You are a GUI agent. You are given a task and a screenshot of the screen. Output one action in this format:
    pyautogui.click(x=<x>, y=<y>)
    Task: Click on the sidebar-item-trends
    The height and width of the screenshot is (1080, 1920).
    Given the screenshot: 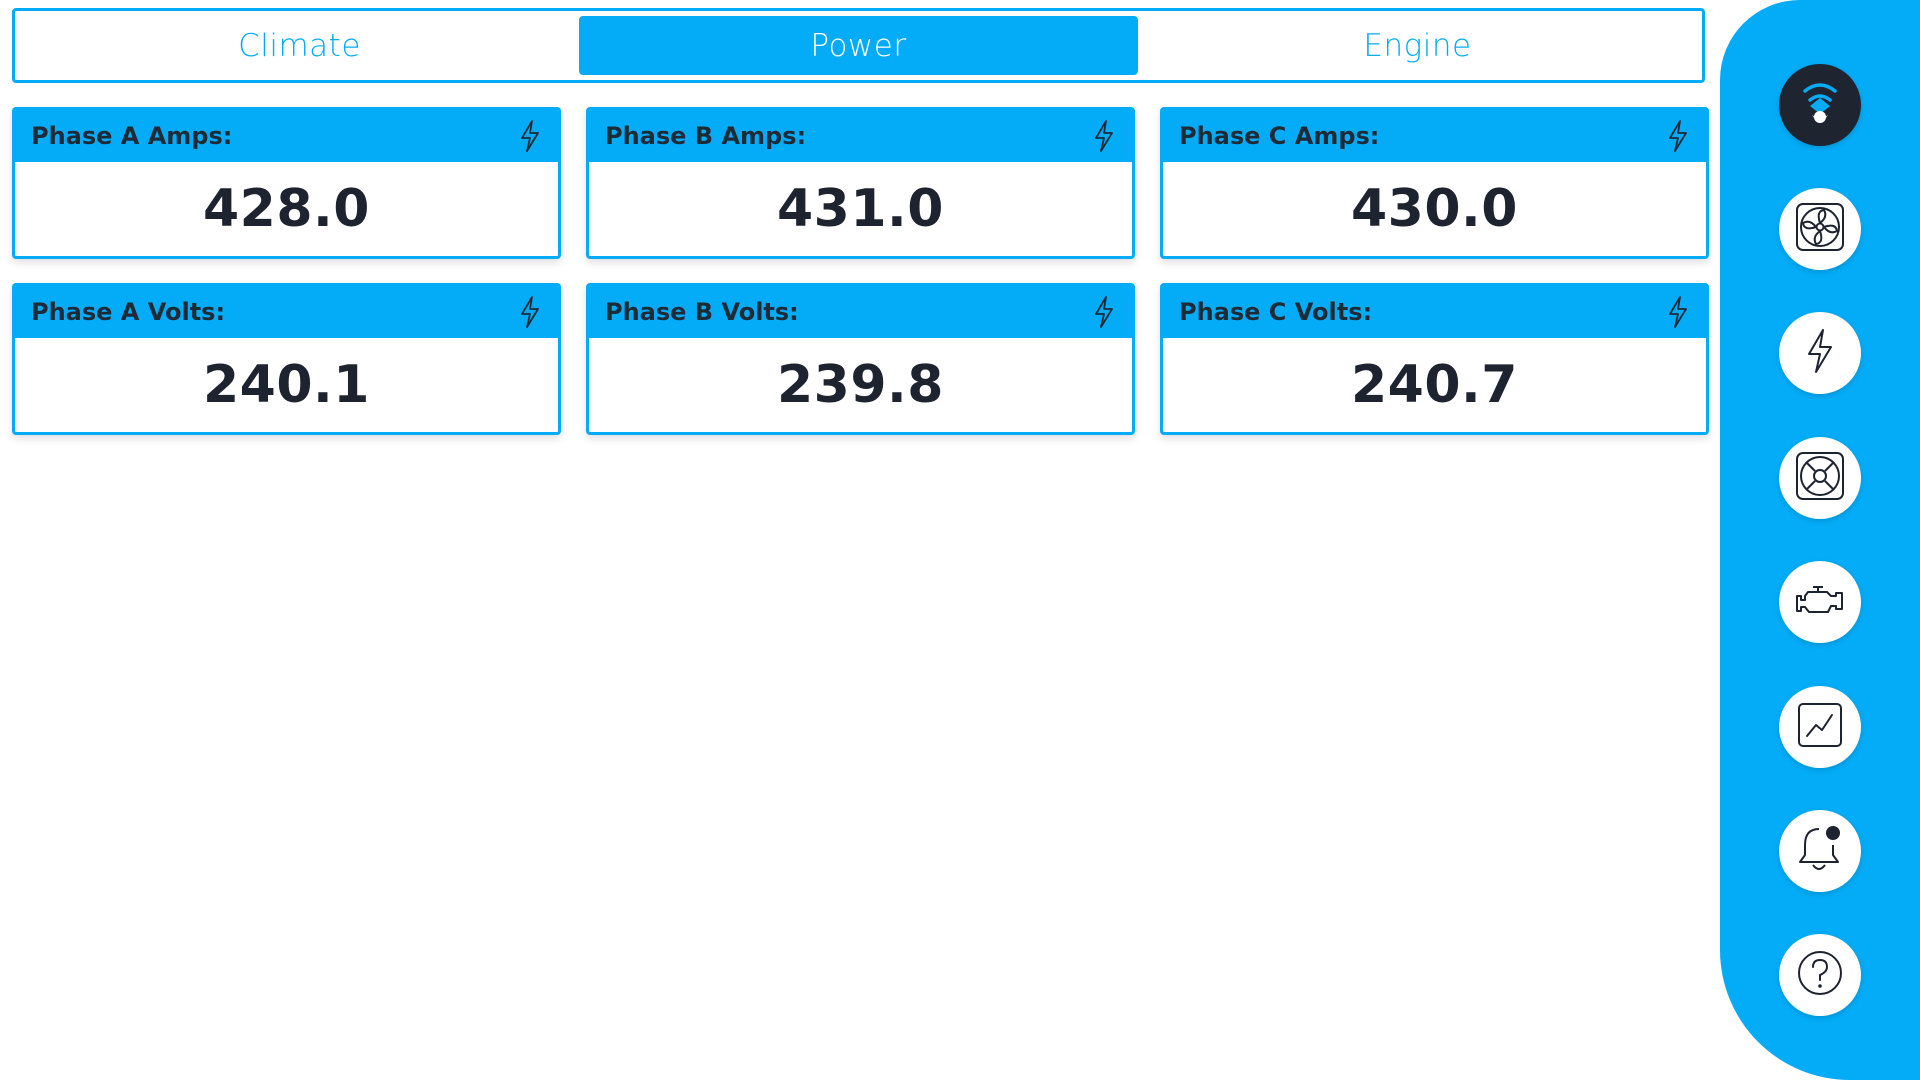 What is the action you would take?
    pyautogui.click(x=1820, y=727)
    